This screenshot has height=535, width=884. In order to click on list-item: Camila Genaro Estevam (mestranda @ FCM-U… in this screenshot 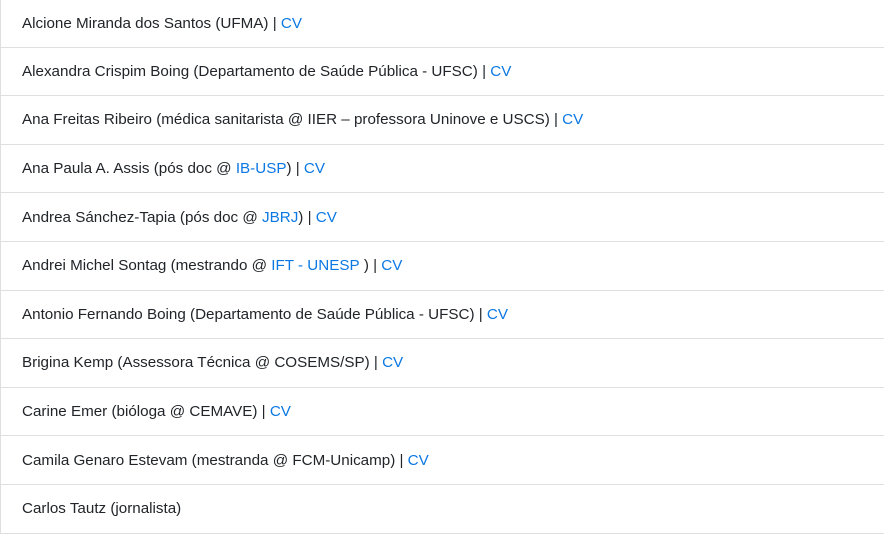, I will do `click(442, 460)`.